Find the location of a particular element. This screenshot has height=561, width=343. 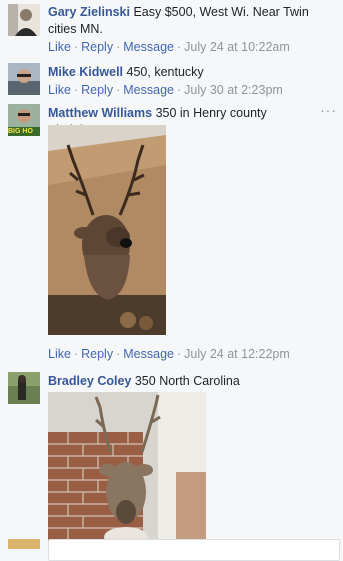

comment-actions: Like · Reply · Message · July 24 at 12:22pm is located at coordinates (178, 354).